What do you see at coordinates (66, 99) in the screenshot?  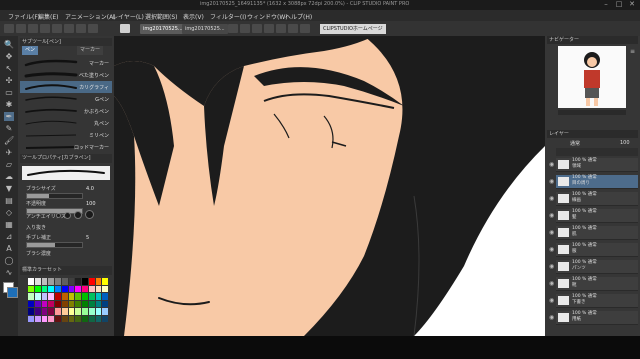 I see `brush-item: Gペン` at bounding box center [66, 99].